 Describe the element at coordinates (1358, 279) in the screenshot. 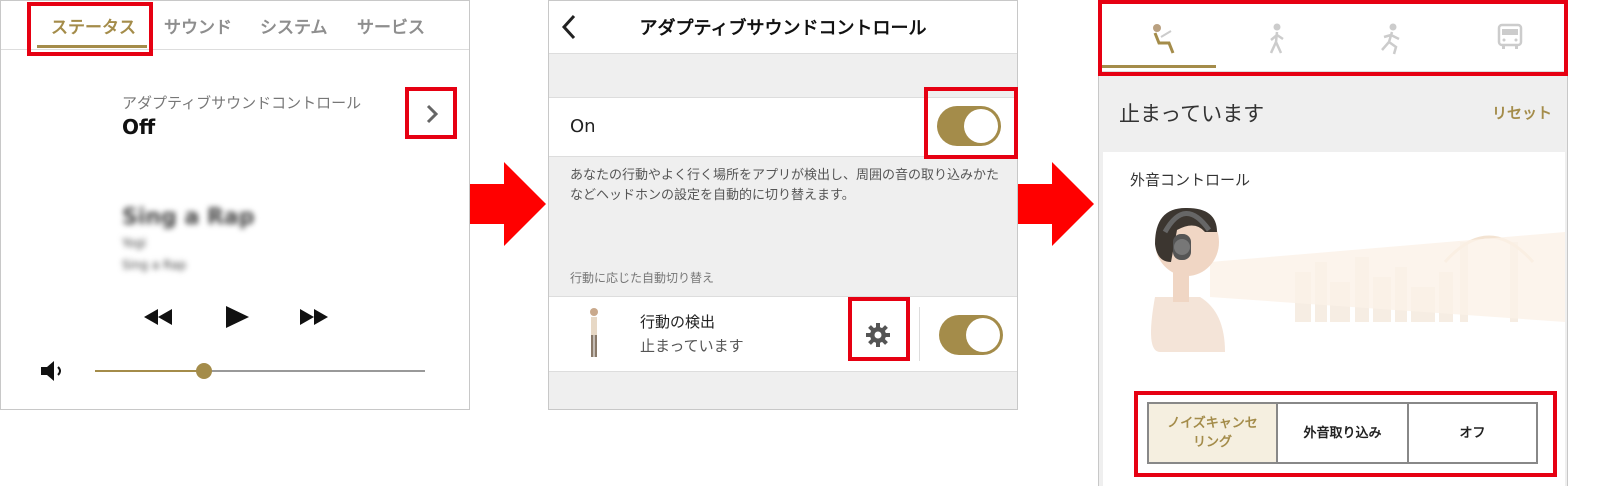

I see `headphone-illustration` at that location.